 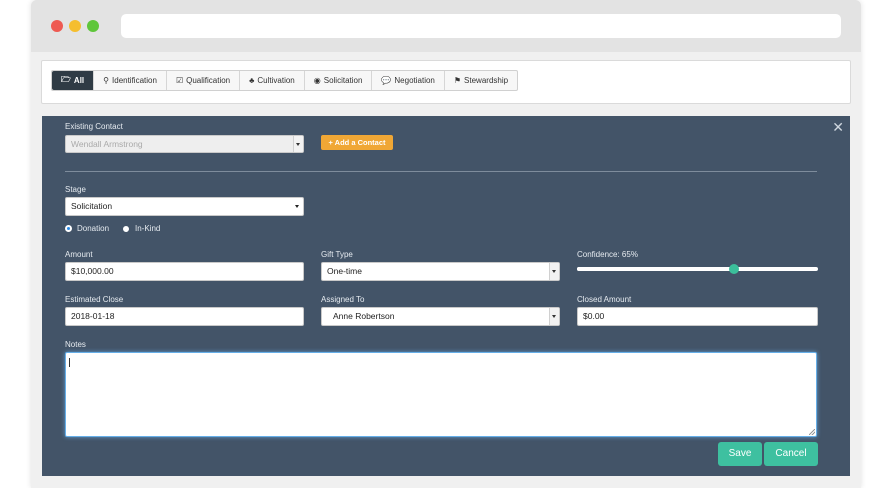 I want to click on closed-amount-label: Closed Amount, so click(x=604, y=299).